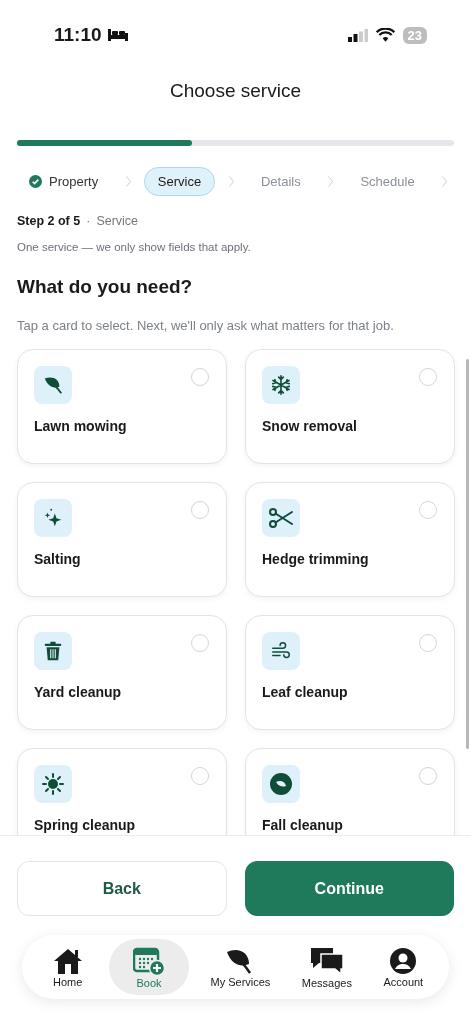 The image size is (471, 1024). What do you see at coordinates (122, 406) in the screenshot?
I see `service-card: Lawn mowing` at bounding box center [122, 406].